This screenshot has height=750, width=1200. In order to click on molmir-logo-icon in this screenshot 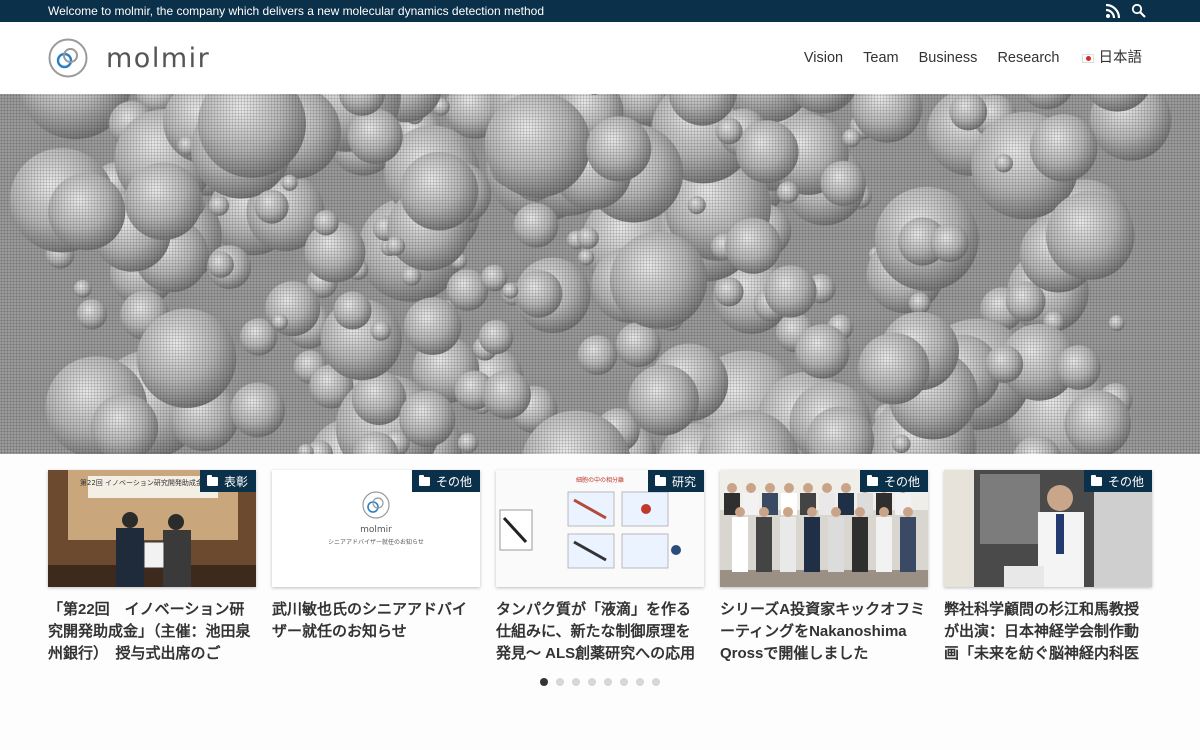, I will do `click(68, 58)`.